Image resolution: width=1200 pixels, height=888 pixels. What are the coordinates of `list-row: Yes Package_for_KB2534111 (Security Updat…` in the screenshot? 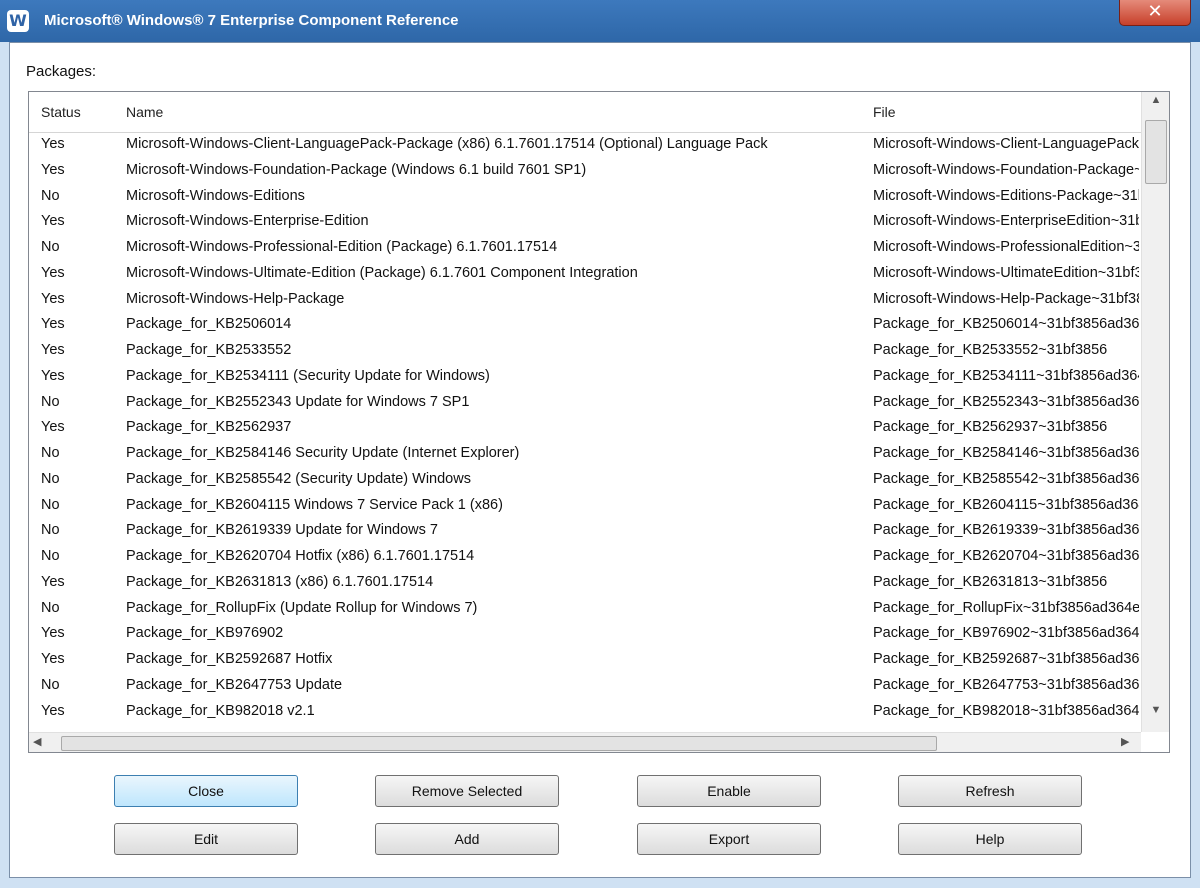 It's located at (585, 377).